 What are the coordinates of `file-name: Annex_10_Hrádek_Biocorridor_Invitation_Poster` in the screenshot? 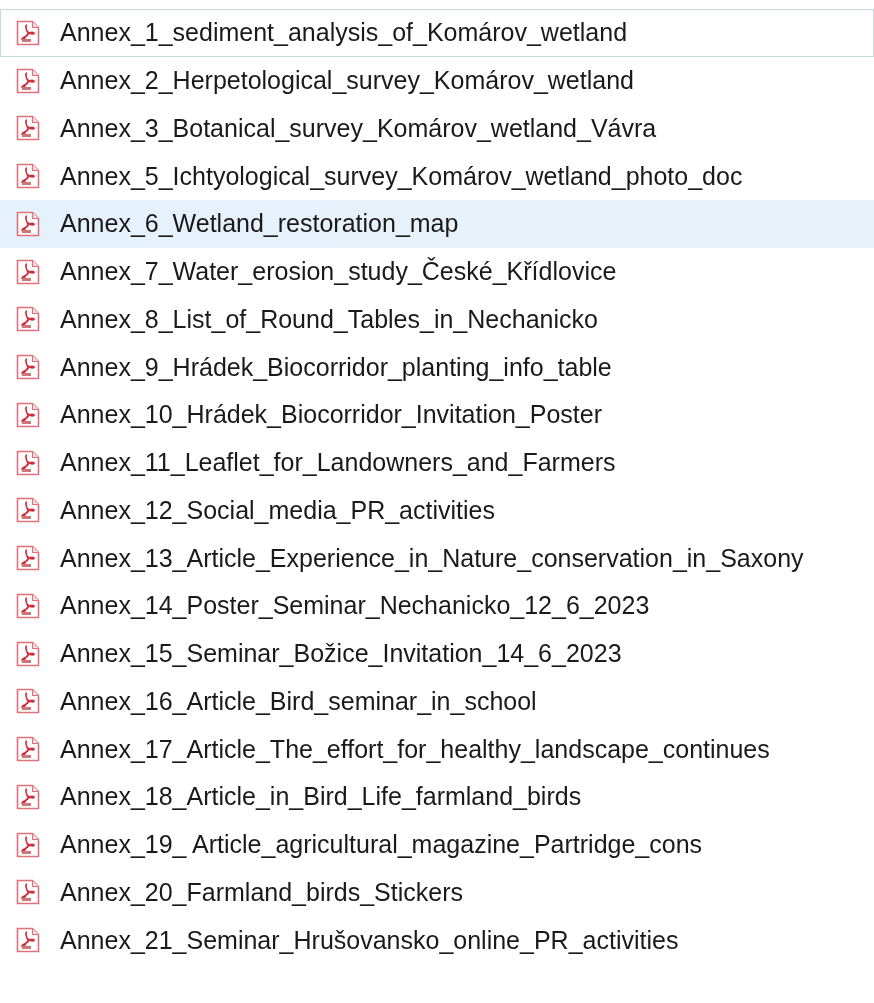 It's located at (331, 415).